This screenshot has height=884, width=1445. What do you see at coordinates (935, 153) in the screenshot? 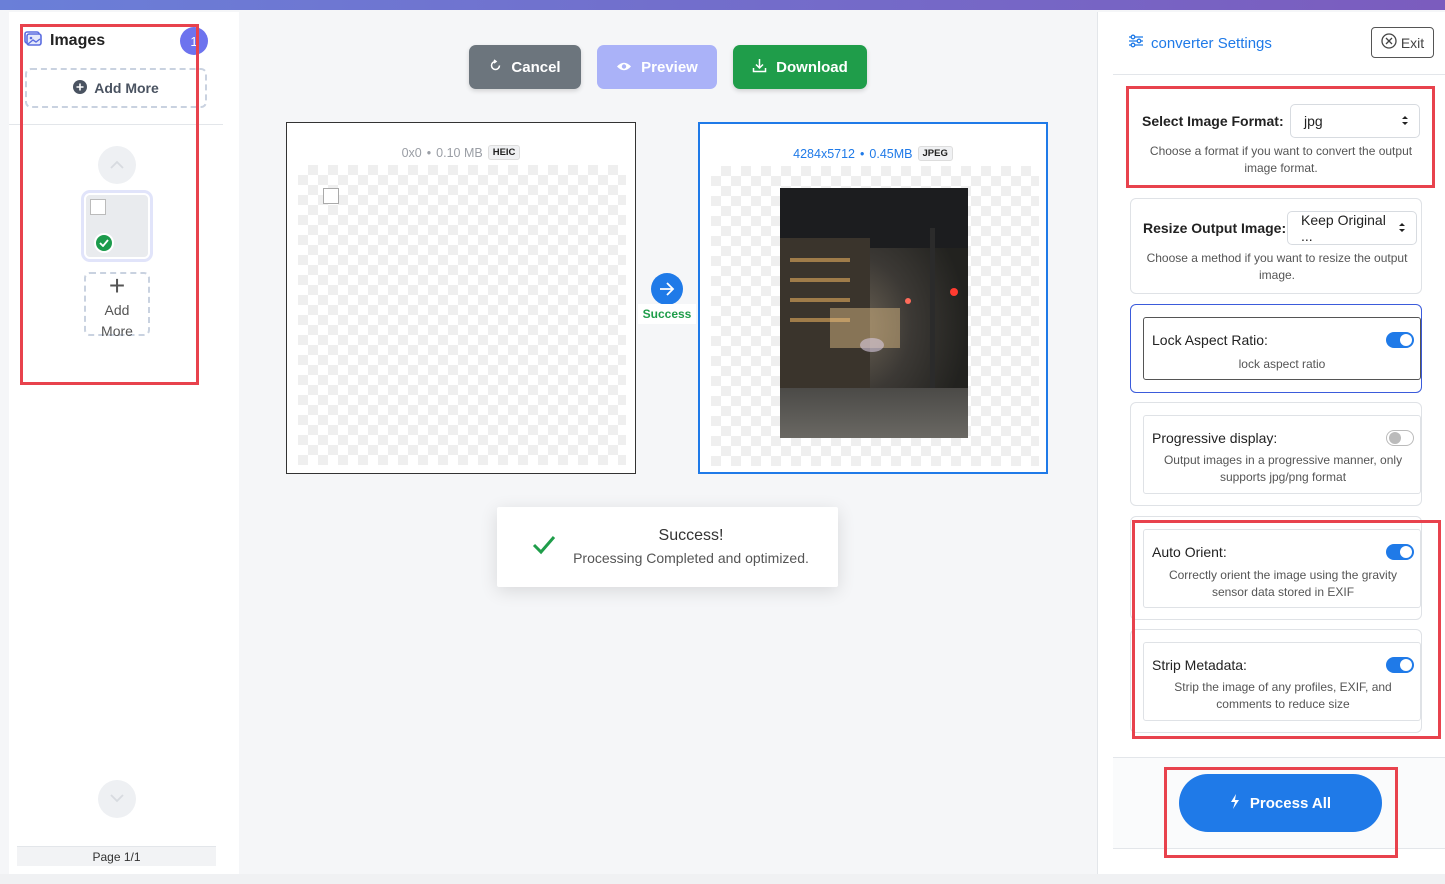
I see `output-format-tag: JPEG` at bounding box center [935, 153].